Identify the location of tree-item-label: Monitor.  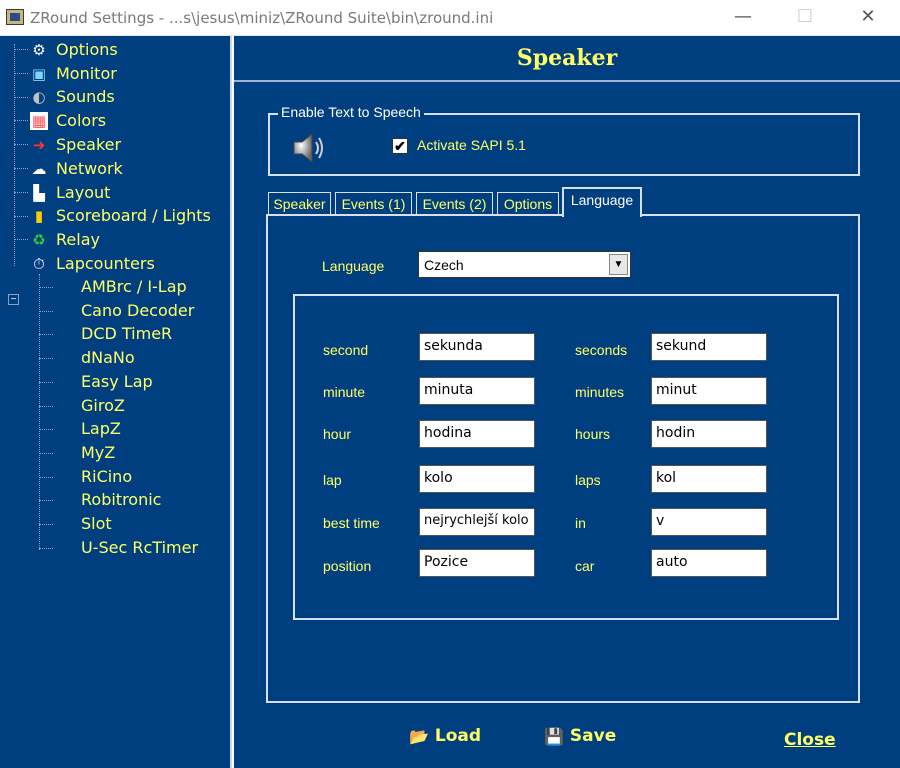
(86, 73).